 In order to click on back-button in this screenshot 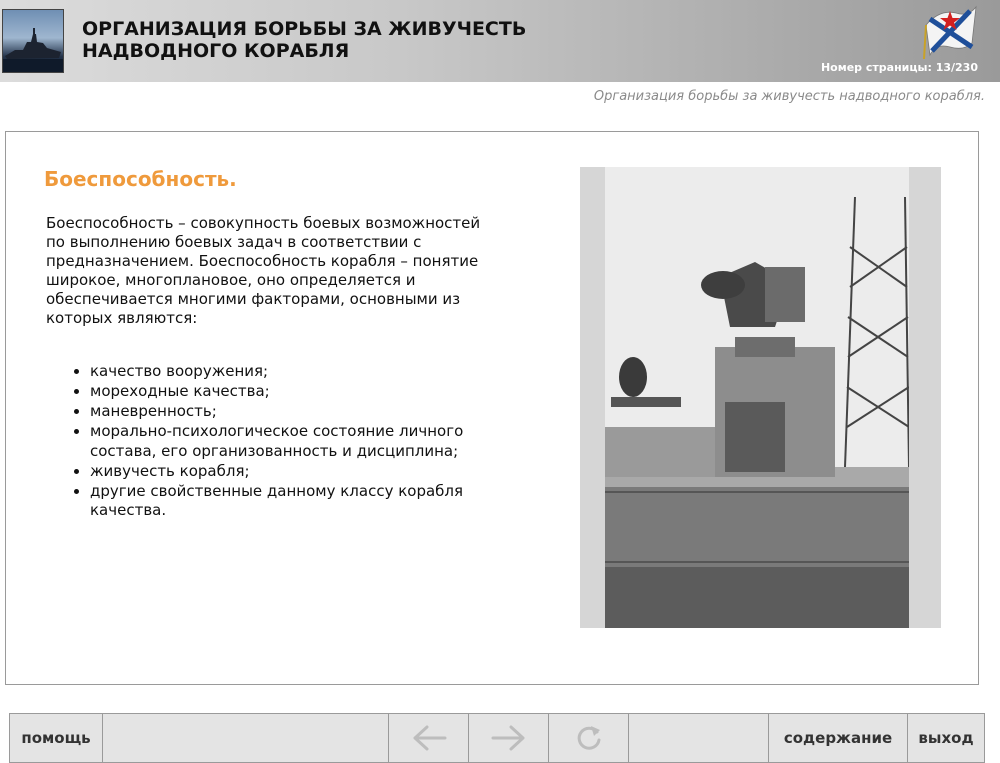, I will do `click(429, 738)`.